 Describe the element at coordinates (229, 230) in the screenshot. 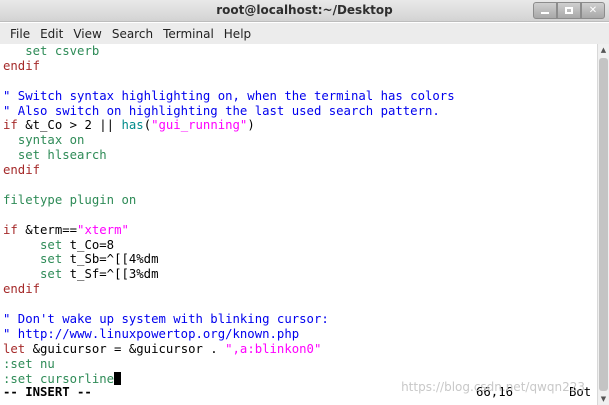

I see `buffer-line: if &term=="xterm"` at that location.